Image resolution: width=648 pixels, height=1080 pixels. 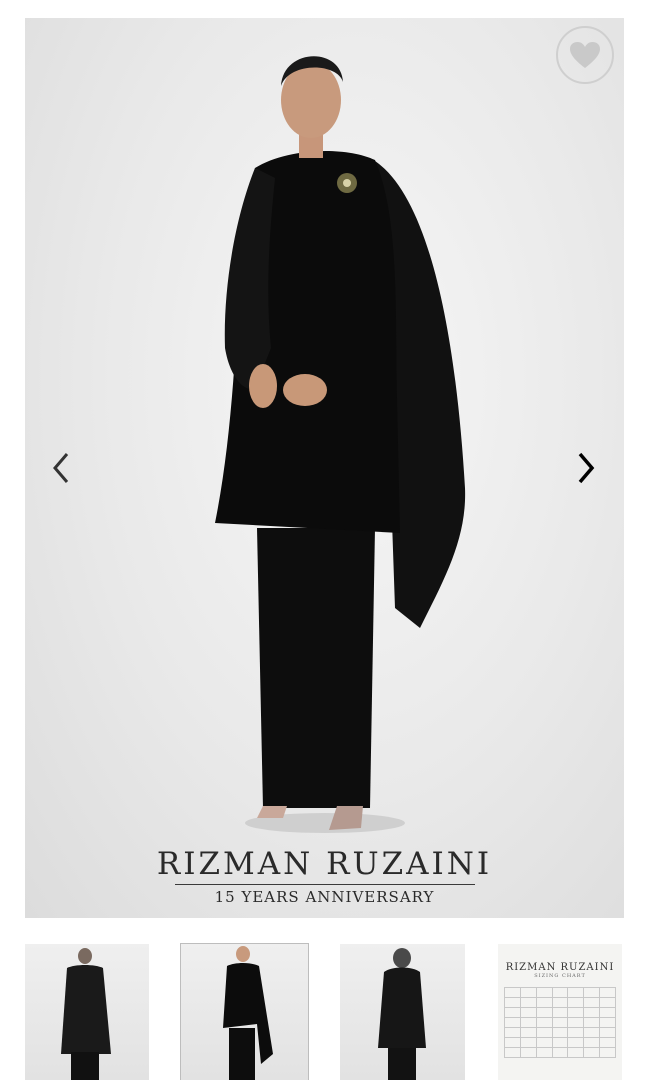 I want to click on chevron-right-icon, so click(x=586, y=468).